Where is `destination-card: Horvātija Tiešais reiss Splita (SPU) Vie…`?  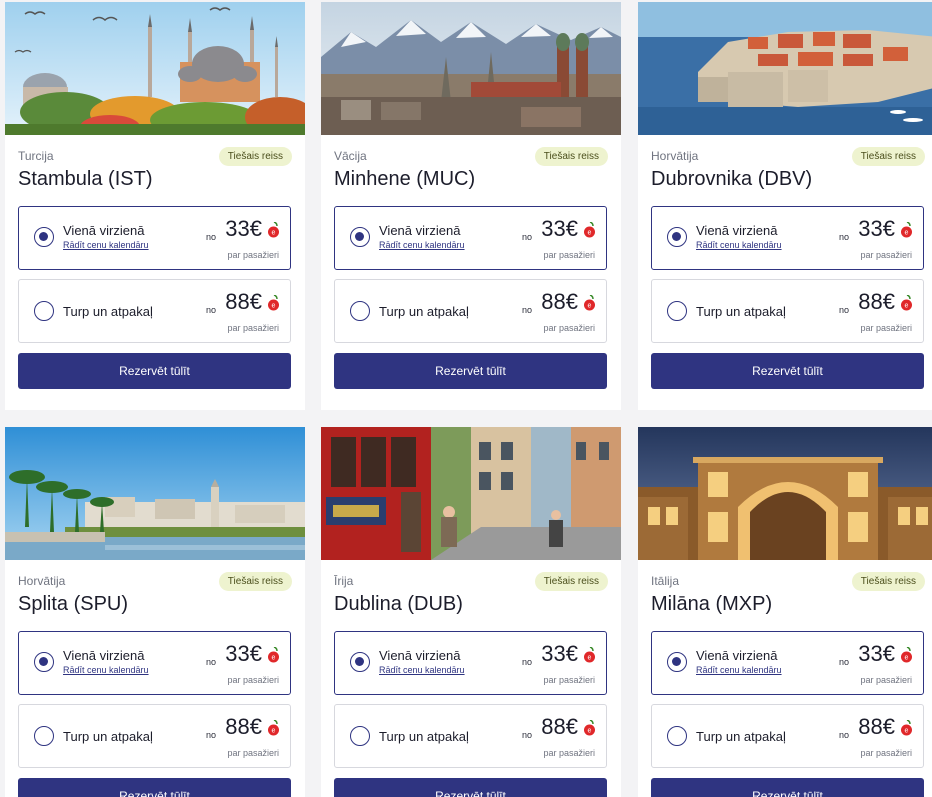 destination-card: Horvātija Tiešais reiss Splita (SPU) Vie… is located at coordinates (155, 612).